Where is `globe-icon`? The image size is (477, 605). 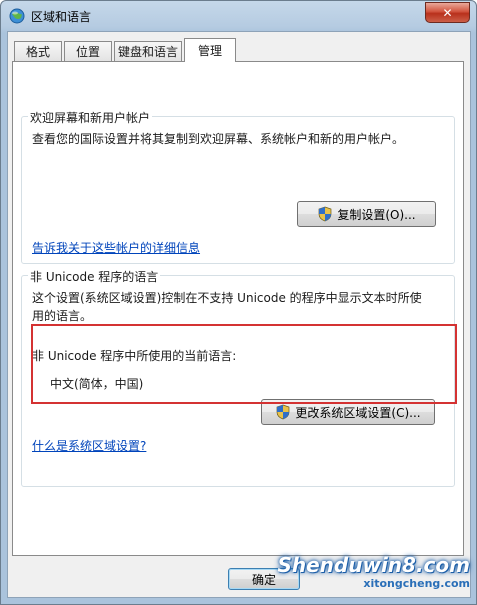
globe-icon is located at coordinates (17, 16).